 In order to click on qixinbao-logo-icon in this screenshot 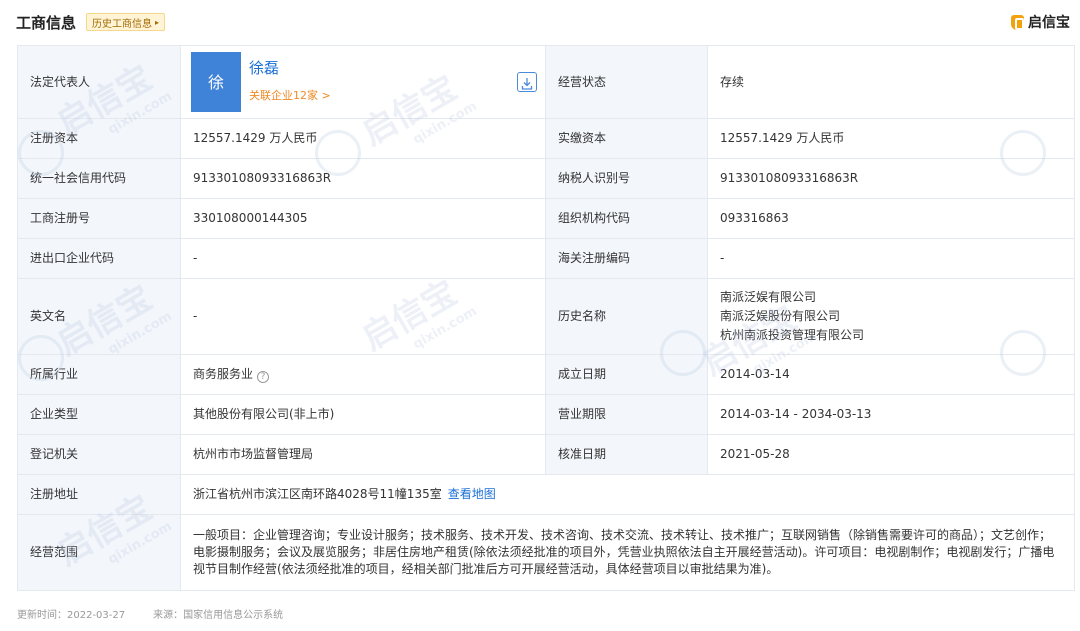, I will do `click(1017, 22)`.